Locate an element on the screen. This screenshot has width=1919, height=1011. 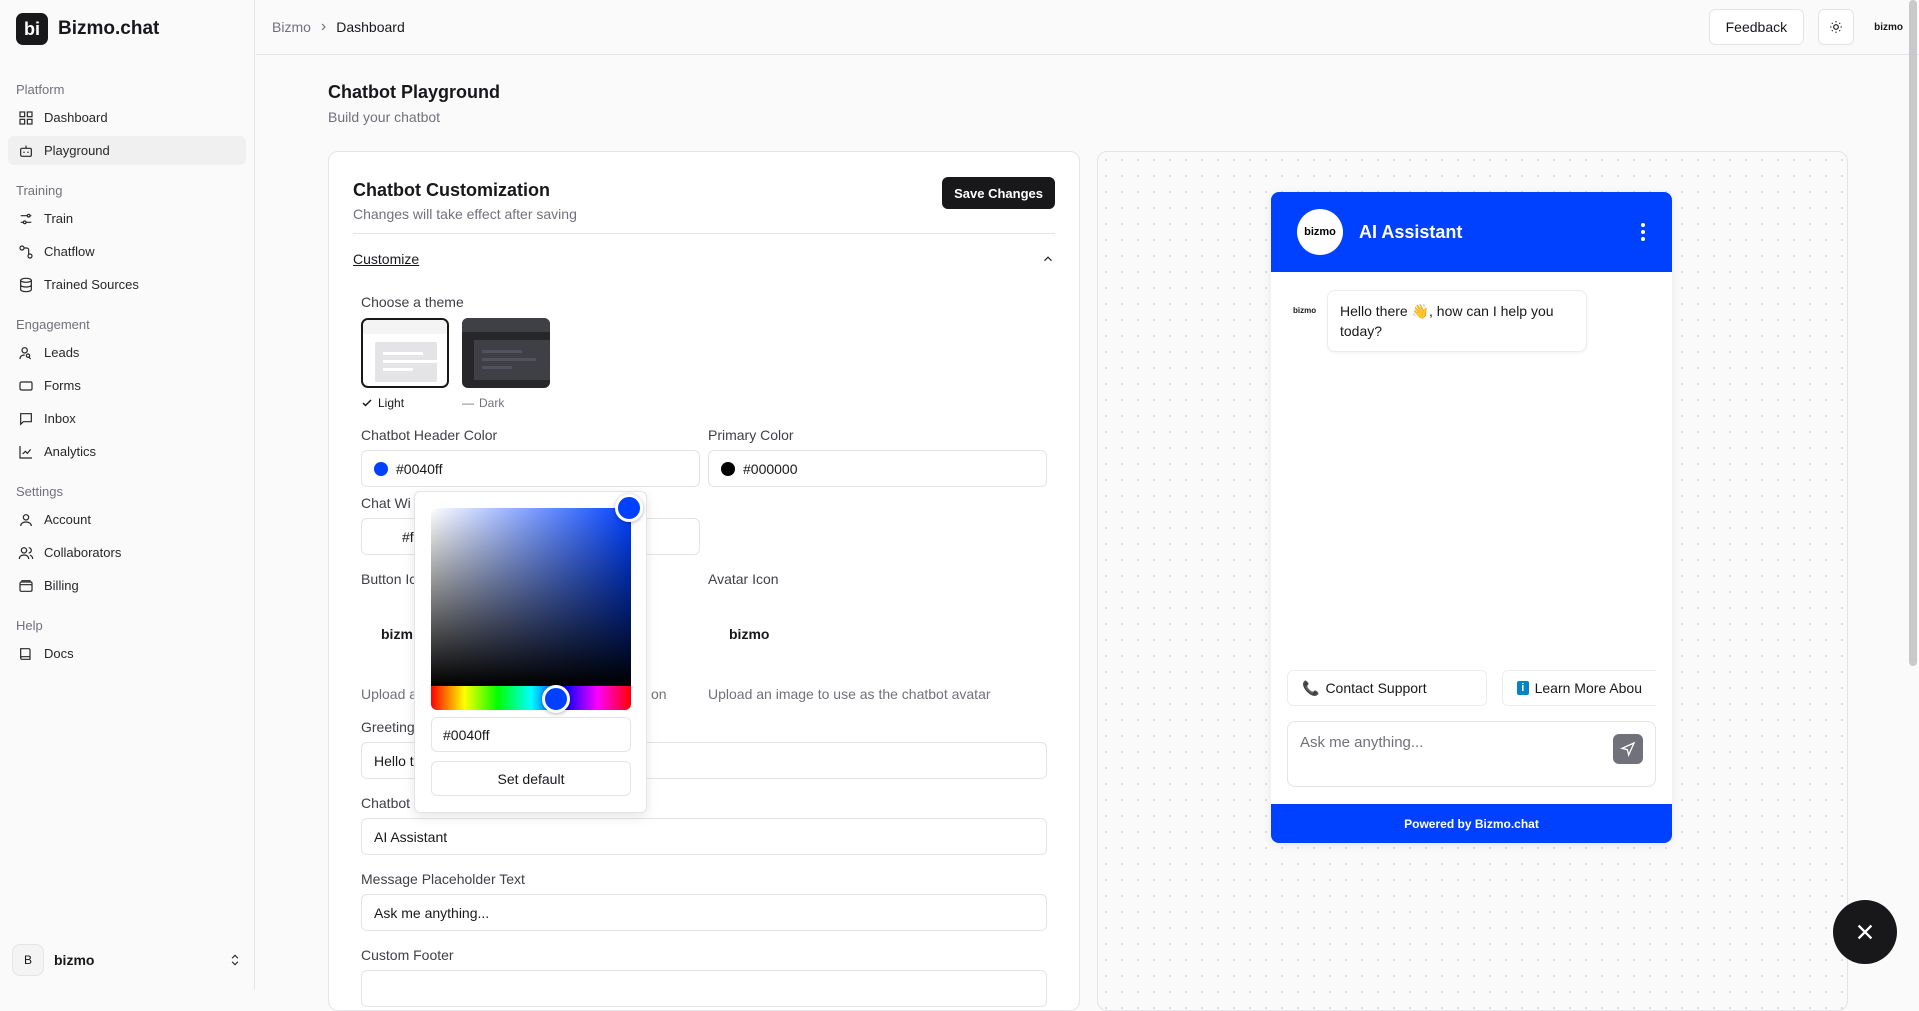
sidebar-item-docs: Docs is located at coordinates (127, 653).